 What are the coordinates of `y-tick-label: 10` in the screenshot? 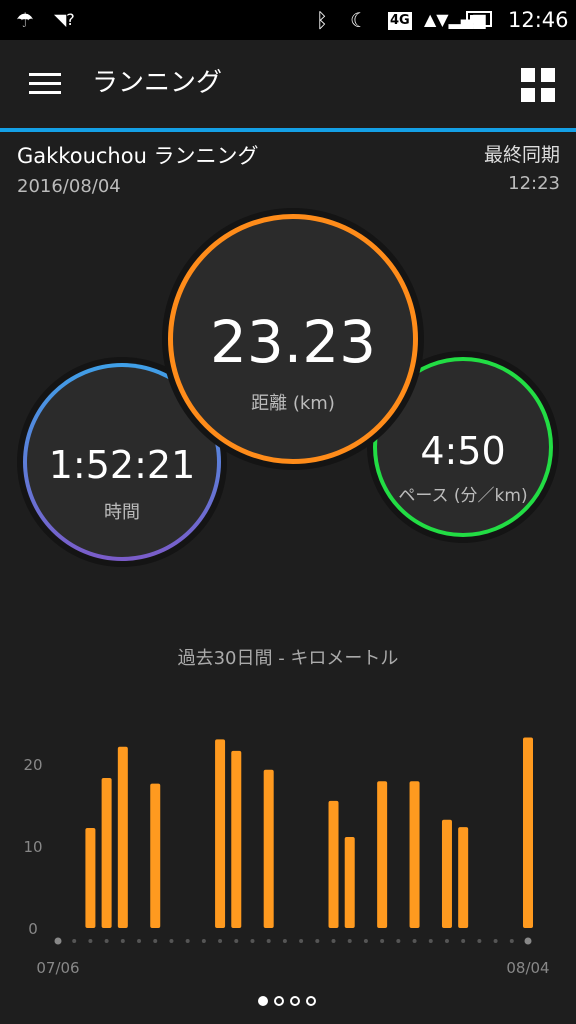 It's located at (32, 847).